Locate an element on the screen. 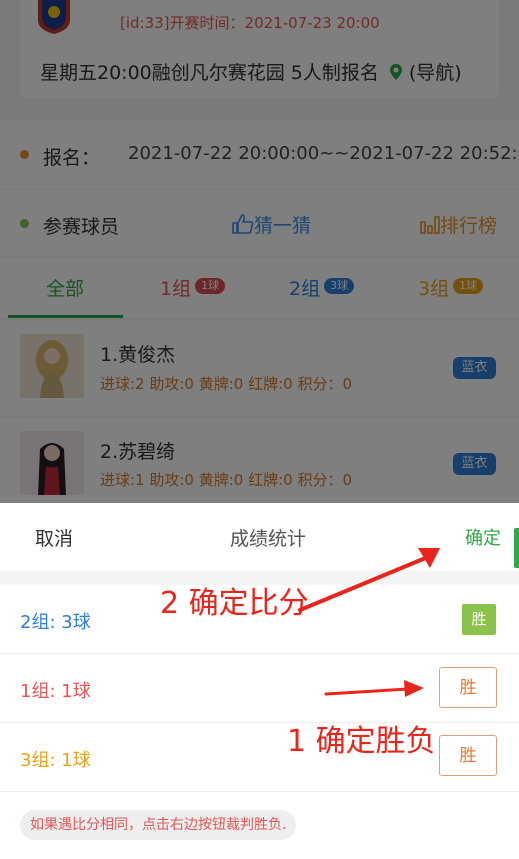 Image resolution: width=519 pixels, height=859 pixels. cancel-button: 取消 is located at coordinates (54, 537).